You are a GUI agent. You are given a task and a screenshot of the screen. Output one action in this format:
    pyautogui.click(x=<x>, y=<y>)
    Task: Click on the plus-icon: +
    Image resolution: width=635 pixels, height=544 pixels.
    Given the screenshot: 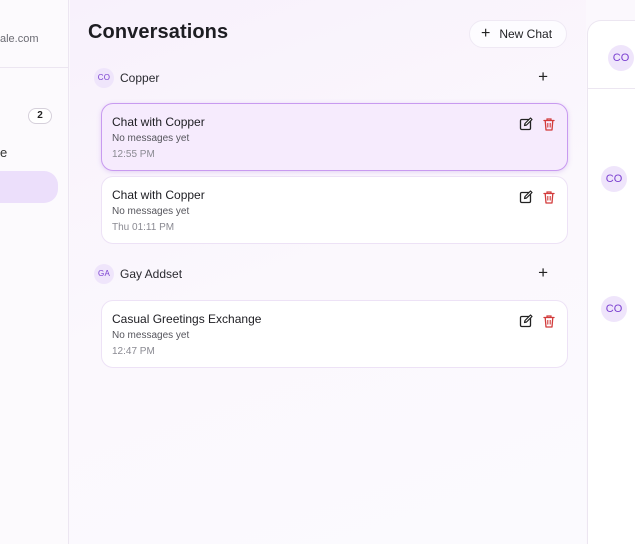 What is the action you would take?
    pyautogui.click(x=486, y=33)
    